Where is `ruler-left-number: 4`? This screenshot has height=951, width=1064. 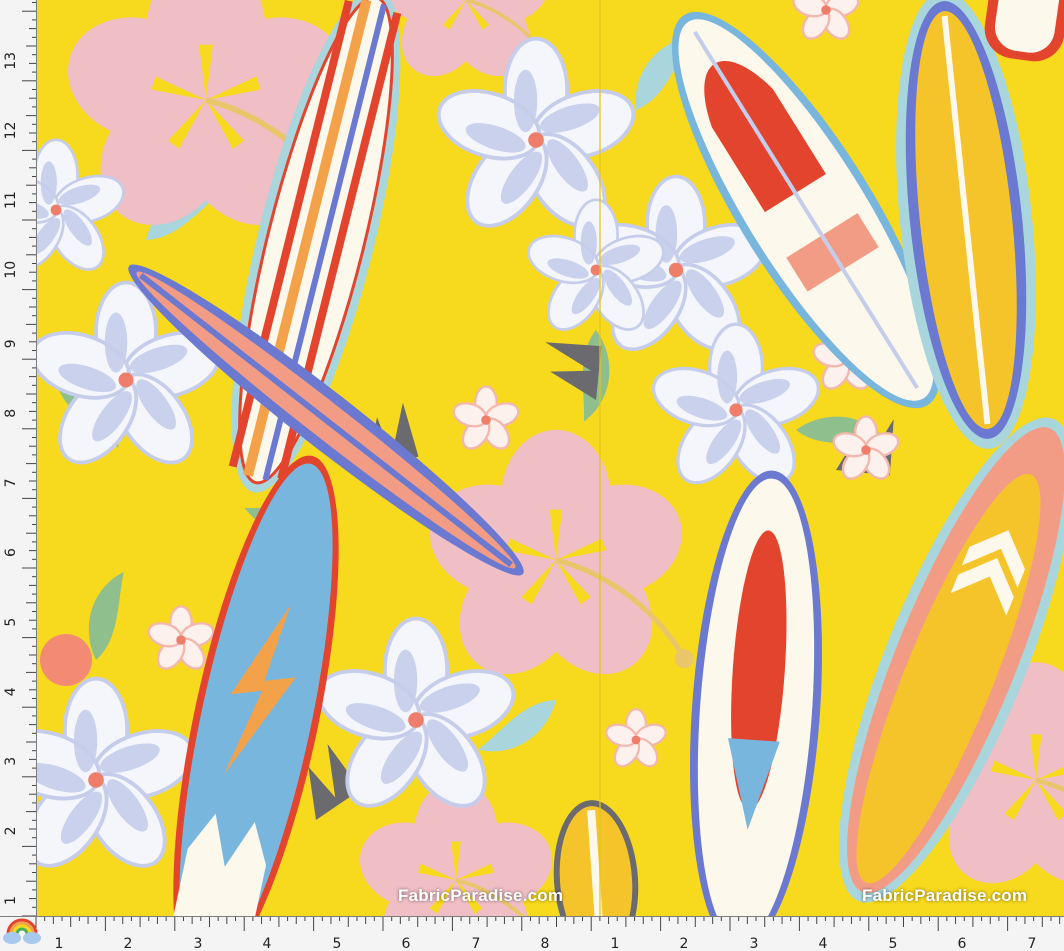 ruler-left-number: 4 is located at coordinates (11, 691).